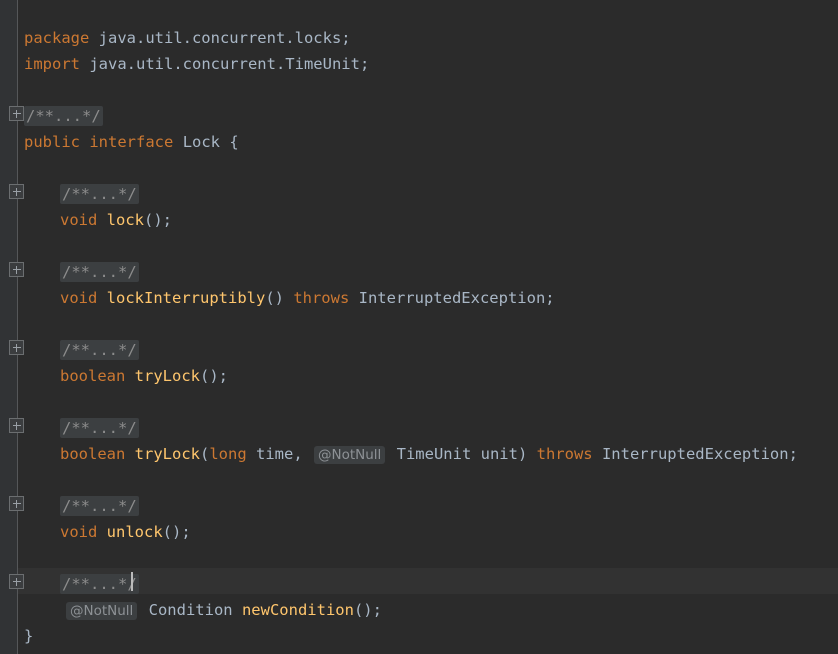  What do you see at coordinates (297, 610) in the screenshot?
I see `code-token: newCondition` at bounding box center [297, 610].